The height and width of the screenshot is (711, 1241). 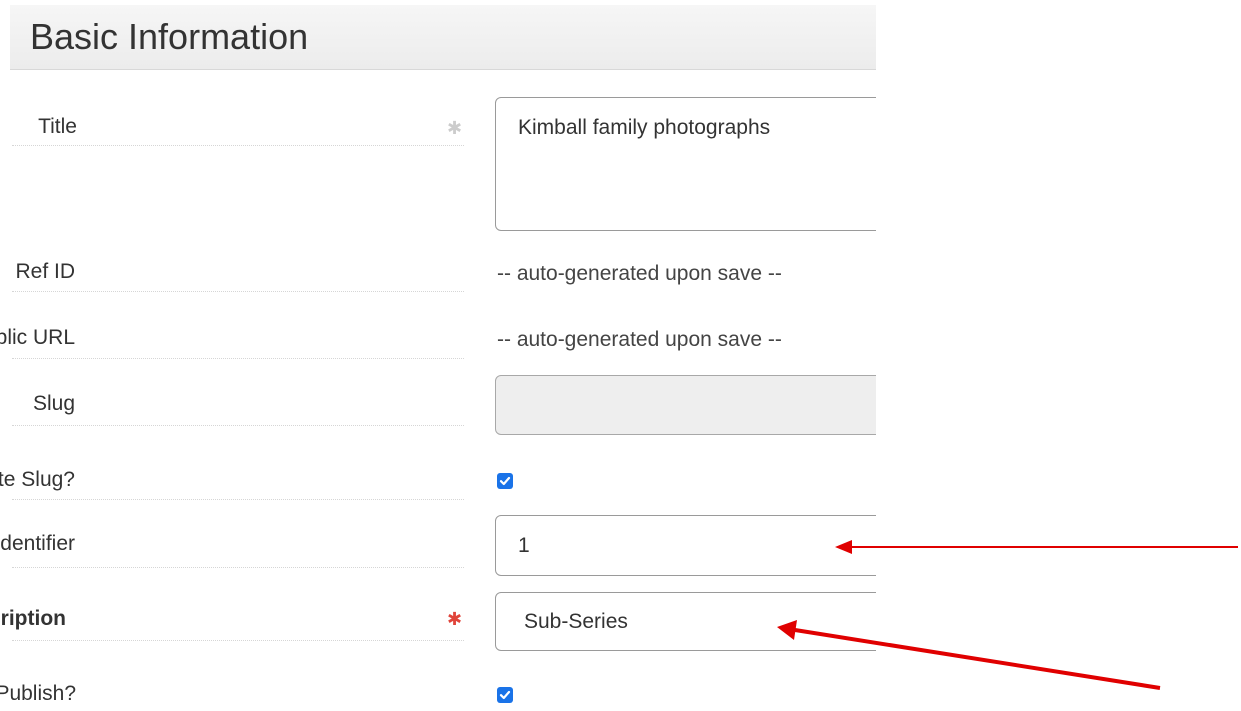 What do you see at coordinates (455, 128) in the screenshot?
I see `optional-asterisk-icon: ✱` at bounding box center [455, 128].